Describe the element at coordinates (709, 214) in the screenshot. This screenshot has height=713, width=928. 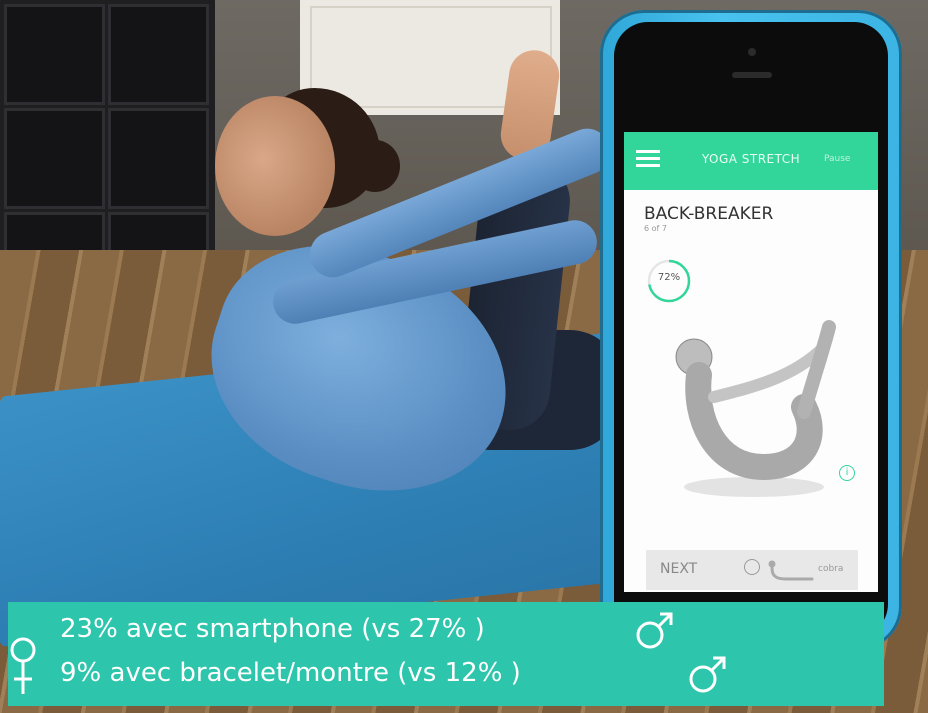
I see `pose-title: BACK-BREAKER` at that location.